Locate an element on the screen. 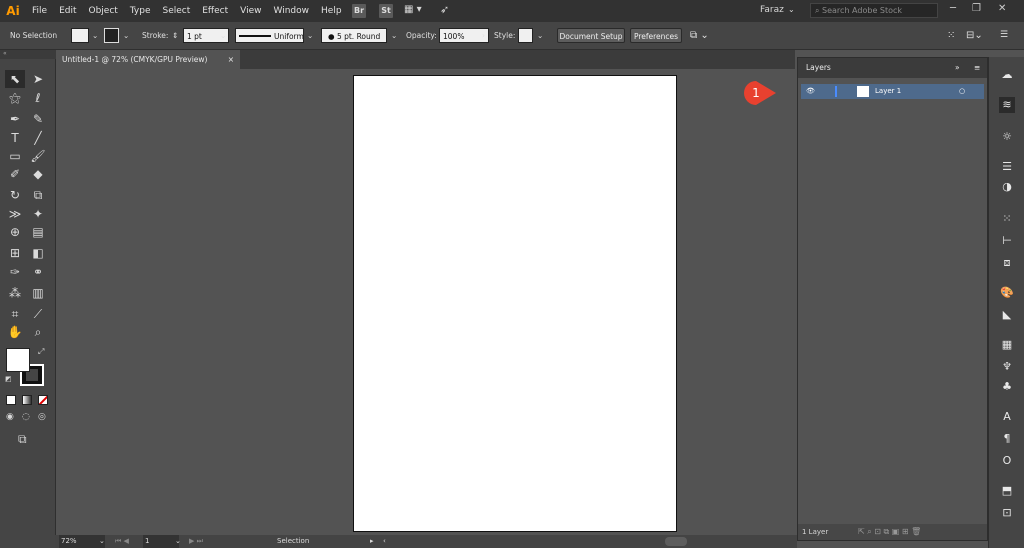 This screenshot has width=1024, height=548. gradient-tool-icon: ◧ is located at coordinates (38, 253).